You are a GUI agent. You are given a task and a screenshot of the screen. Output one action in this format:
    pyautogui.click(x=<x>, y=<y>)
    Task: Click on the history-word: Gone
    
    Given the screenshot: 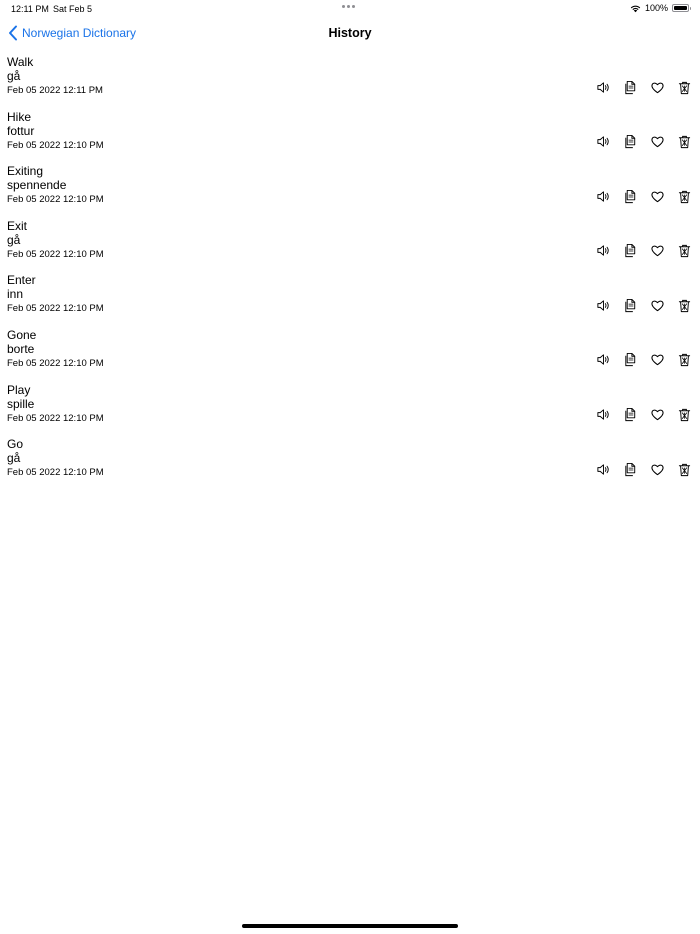 What is the action you would take?
    pyautogui.click(x=22, y=334)
    